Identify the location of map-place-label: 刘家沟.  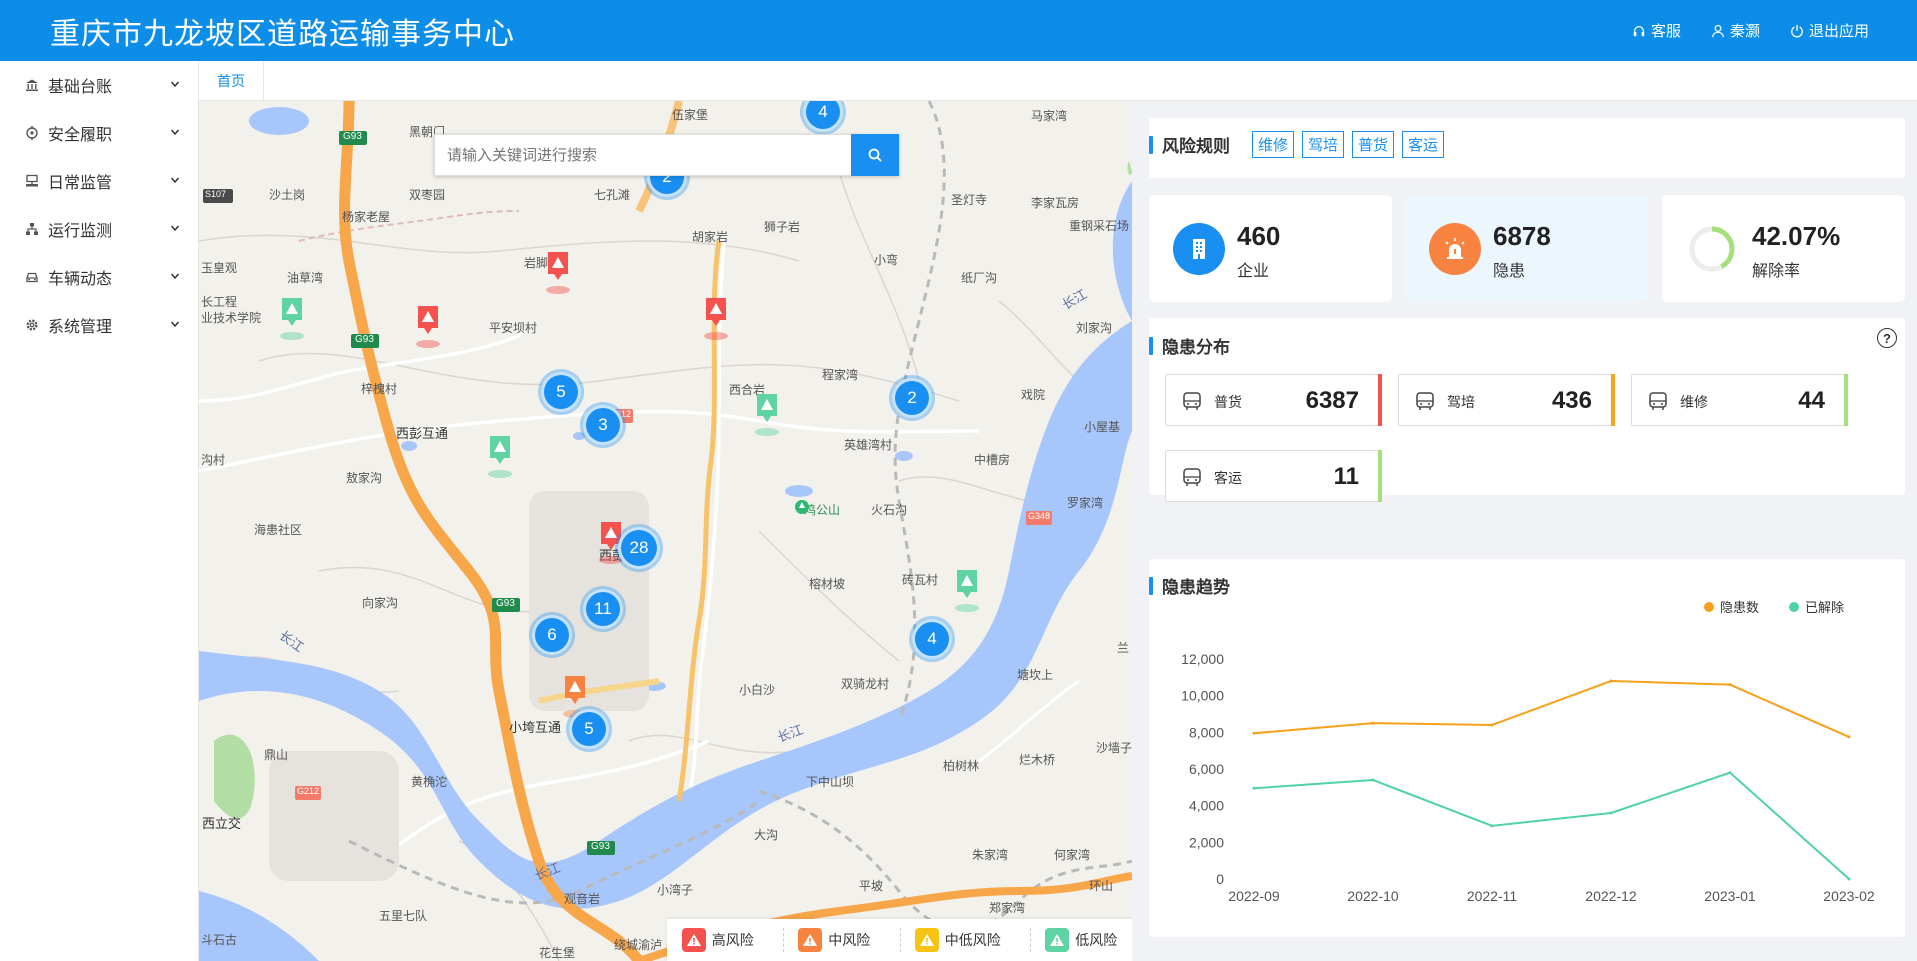
(1094, 328).